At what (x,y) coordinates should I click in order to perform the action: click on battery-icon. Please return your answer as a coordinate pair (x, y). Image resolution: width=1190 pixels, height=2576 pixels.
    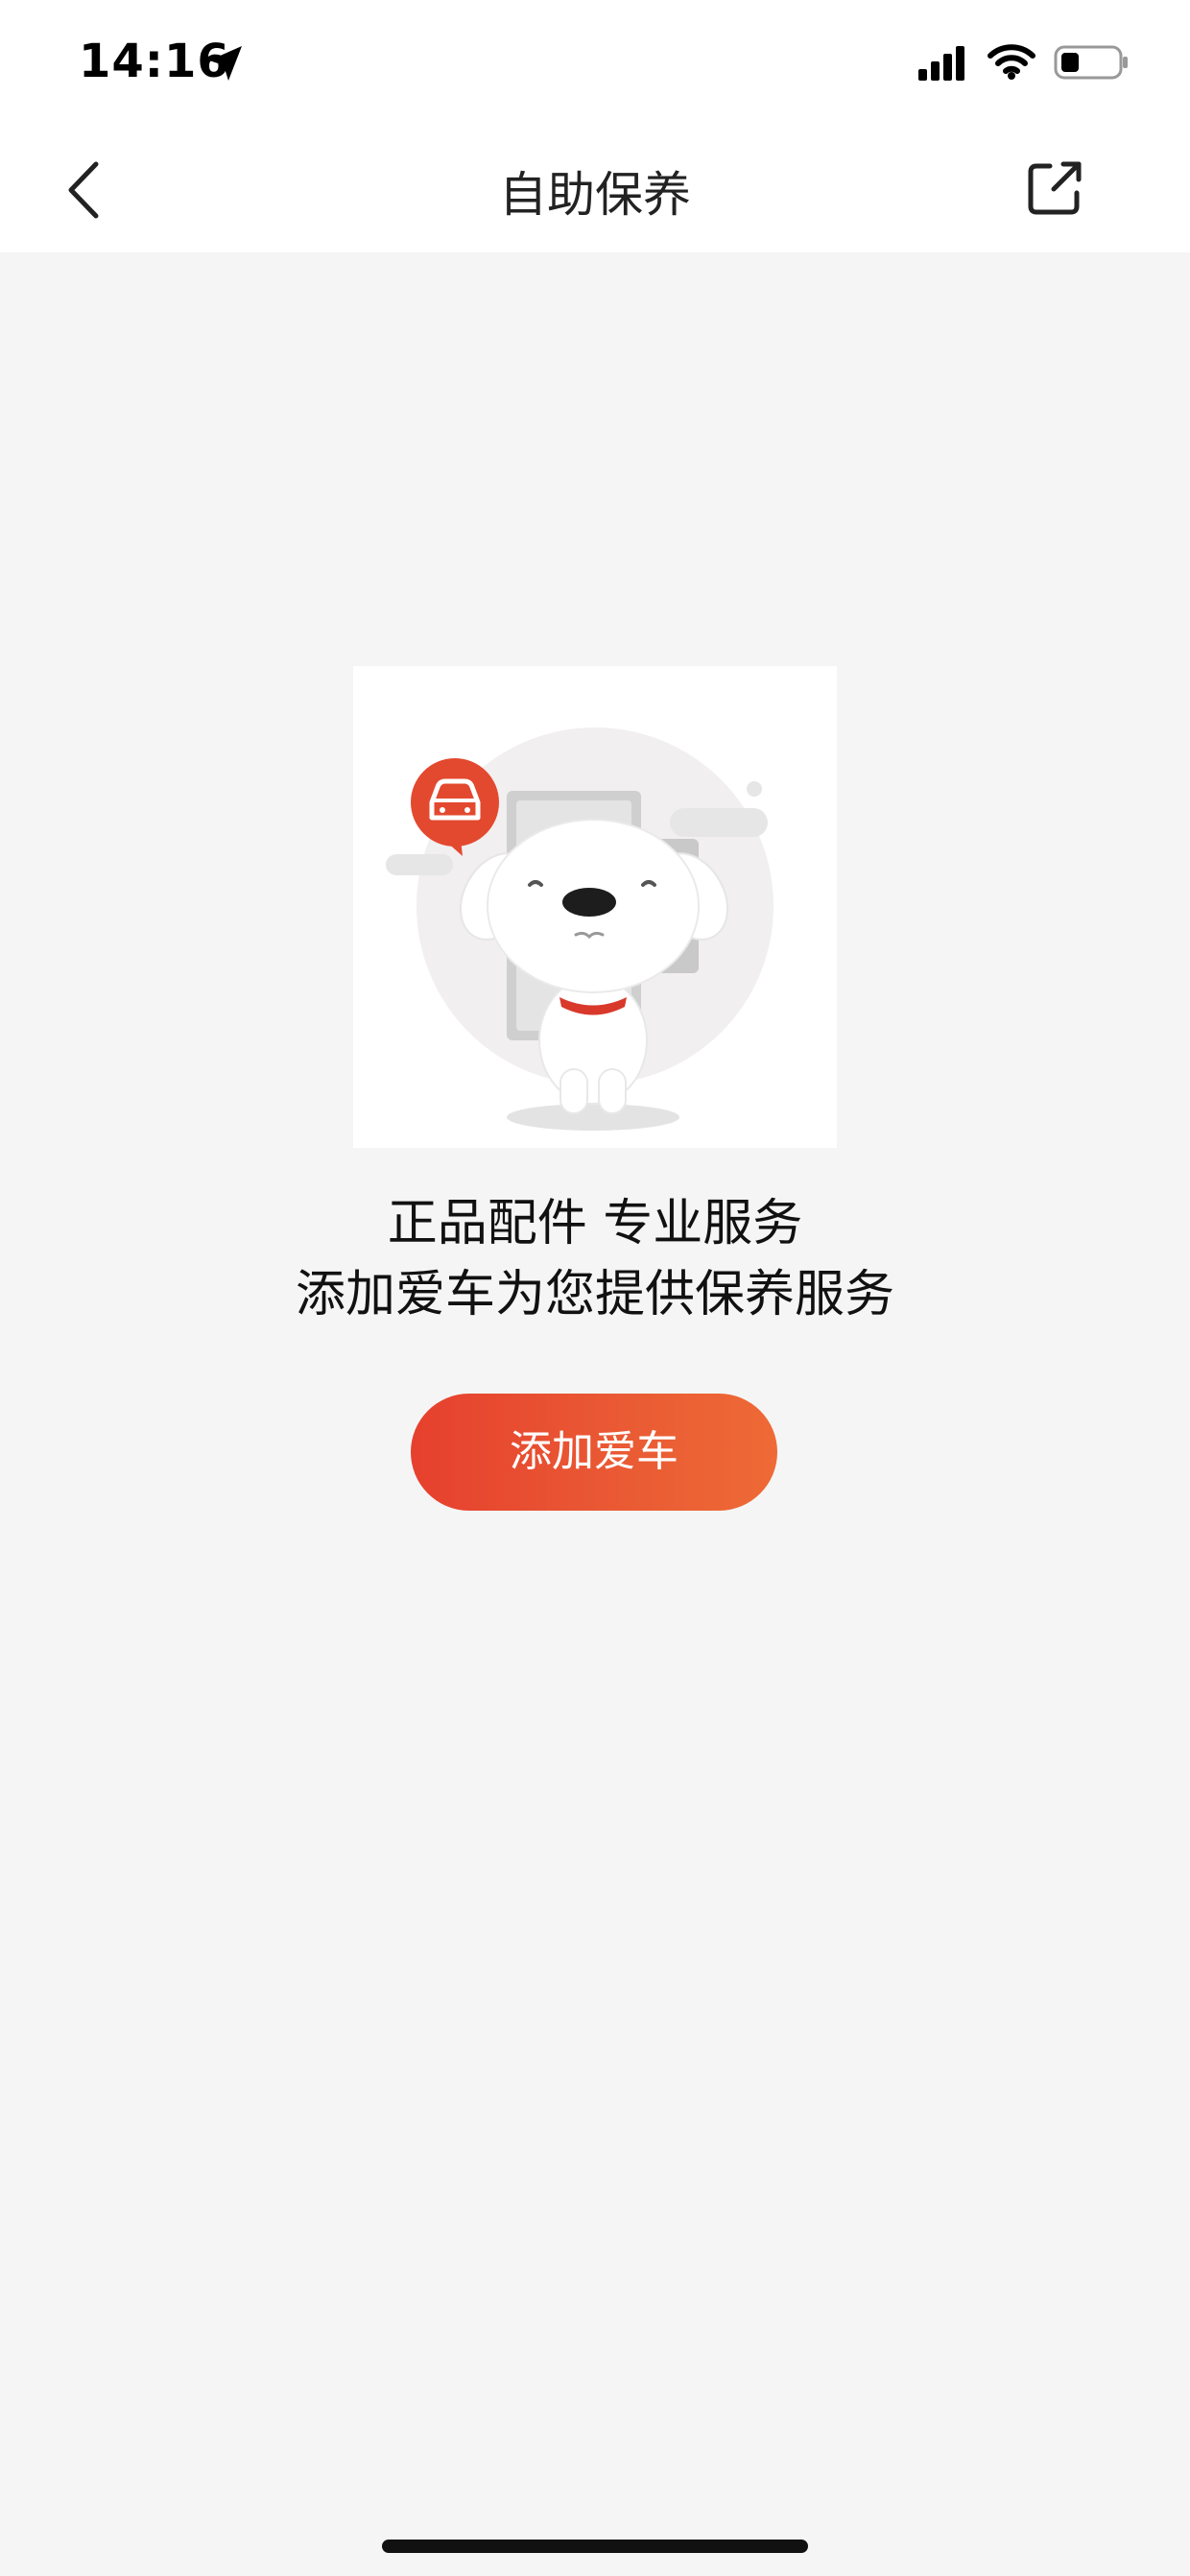
    Looking at the image, I should click on (1091, 62).